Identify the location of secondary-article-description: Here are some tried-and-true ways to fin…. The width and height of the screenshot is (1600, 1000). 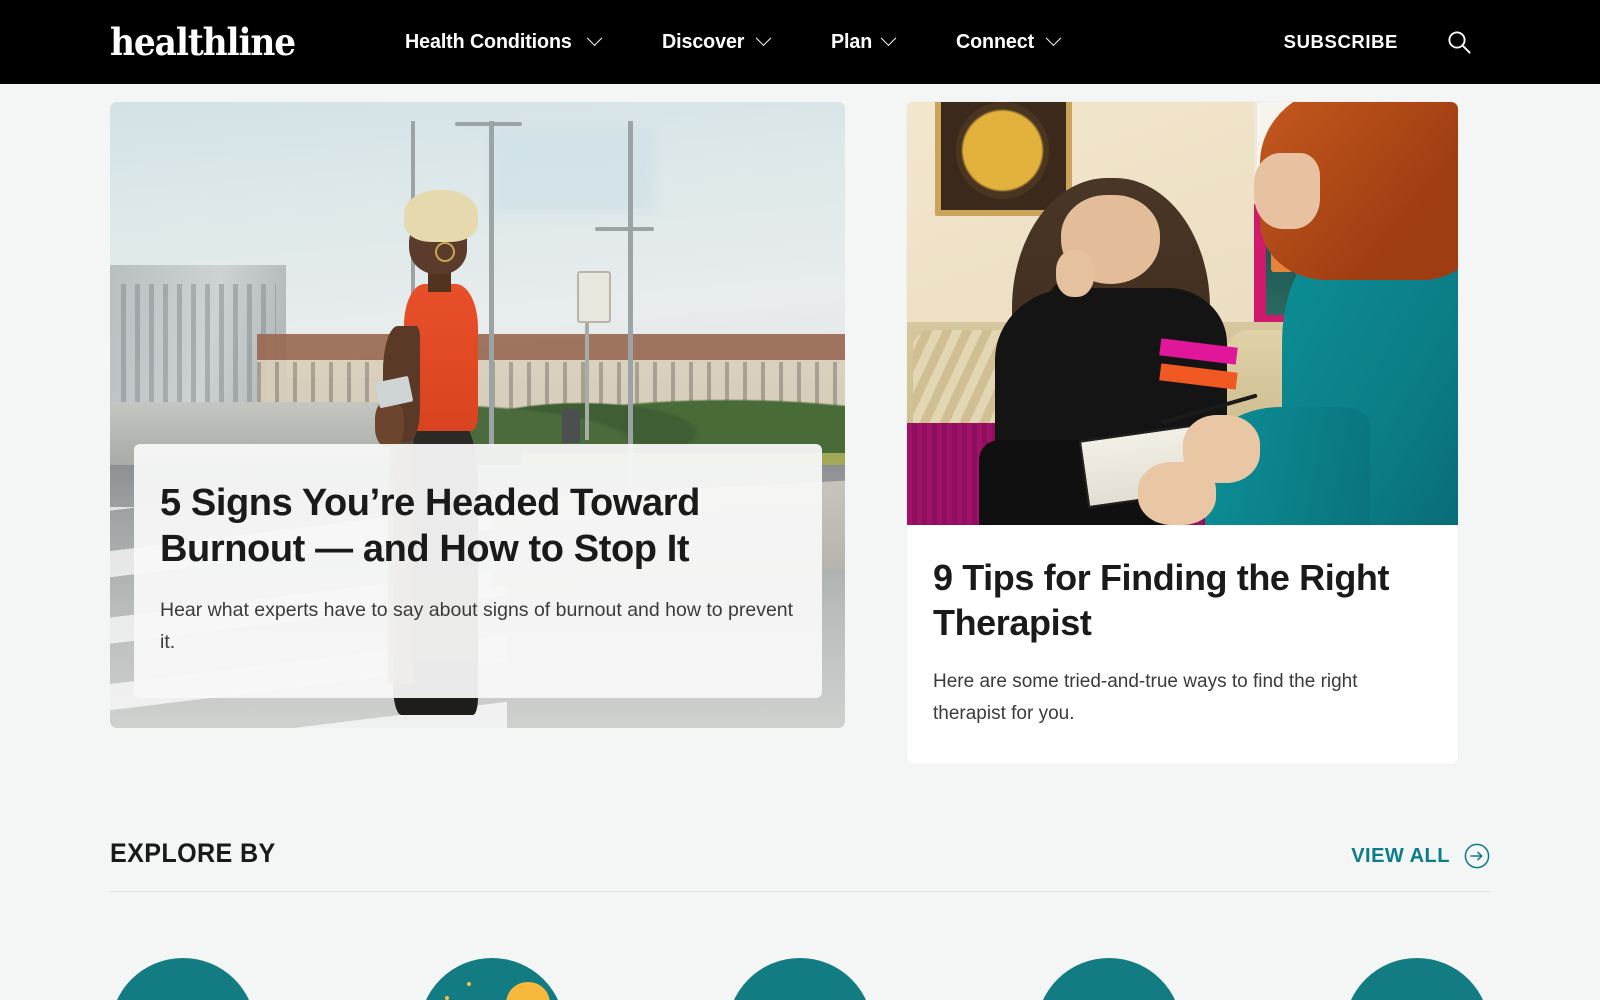
(1145, 697).